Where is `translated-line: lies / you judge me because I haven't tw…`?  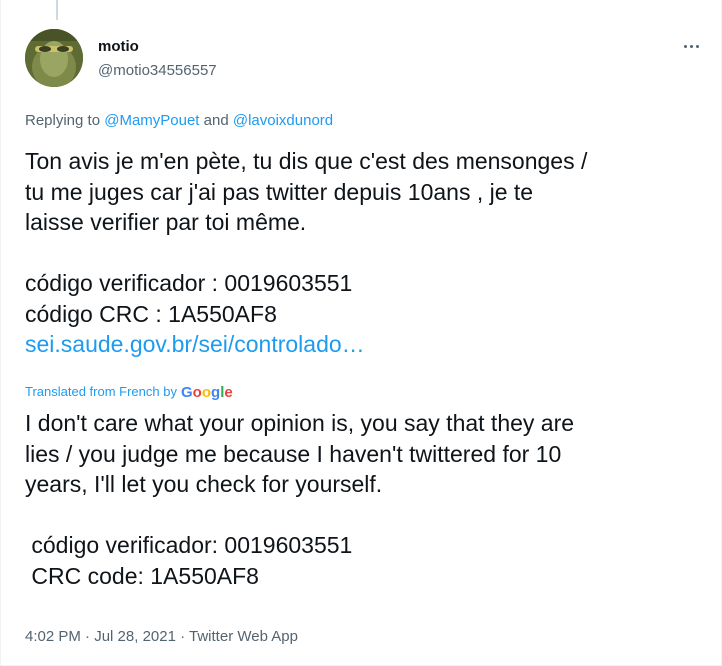
translated-line: lies / you judge me because I haven't tw… is located at coordinates (293, 453).